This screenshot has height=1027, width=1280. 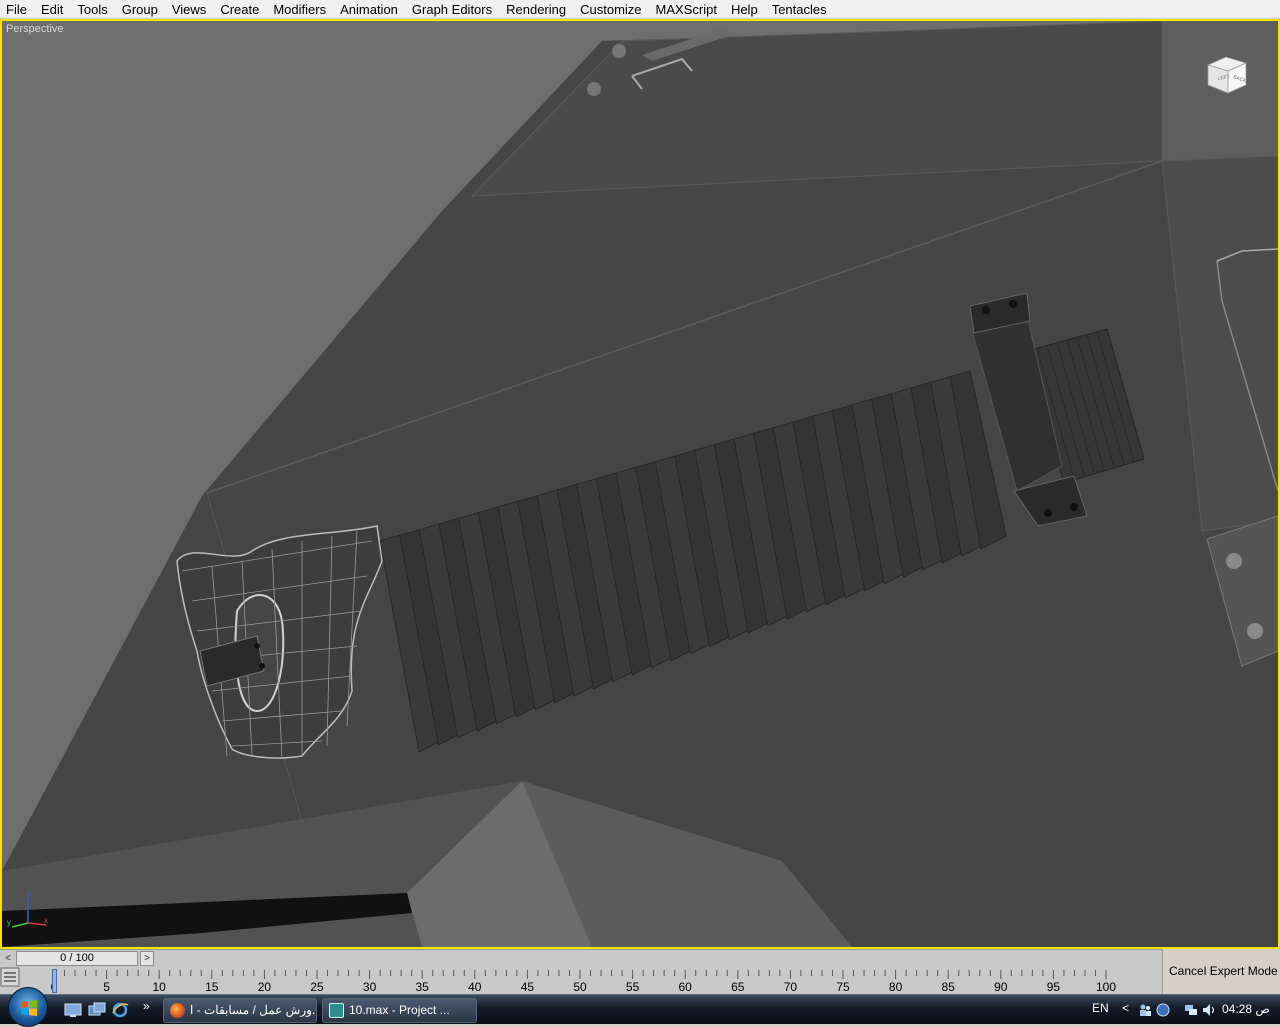 What do you see at coordinates (744, 9) in the screenshot?
I see `menu-help: Help` at bounding box center [744, 9].